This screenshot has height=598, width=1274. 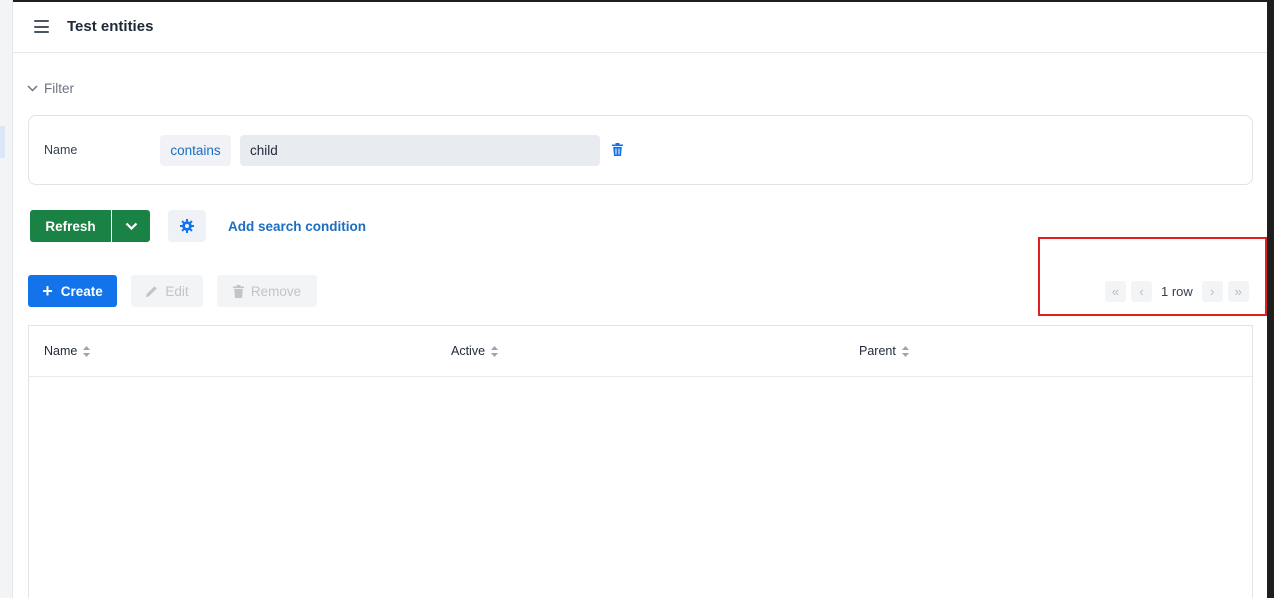 What do you see at coordinates (640, 351) in the screenshot?
I see `table-header: Name Active Parent` at bounding box center [640, 351].